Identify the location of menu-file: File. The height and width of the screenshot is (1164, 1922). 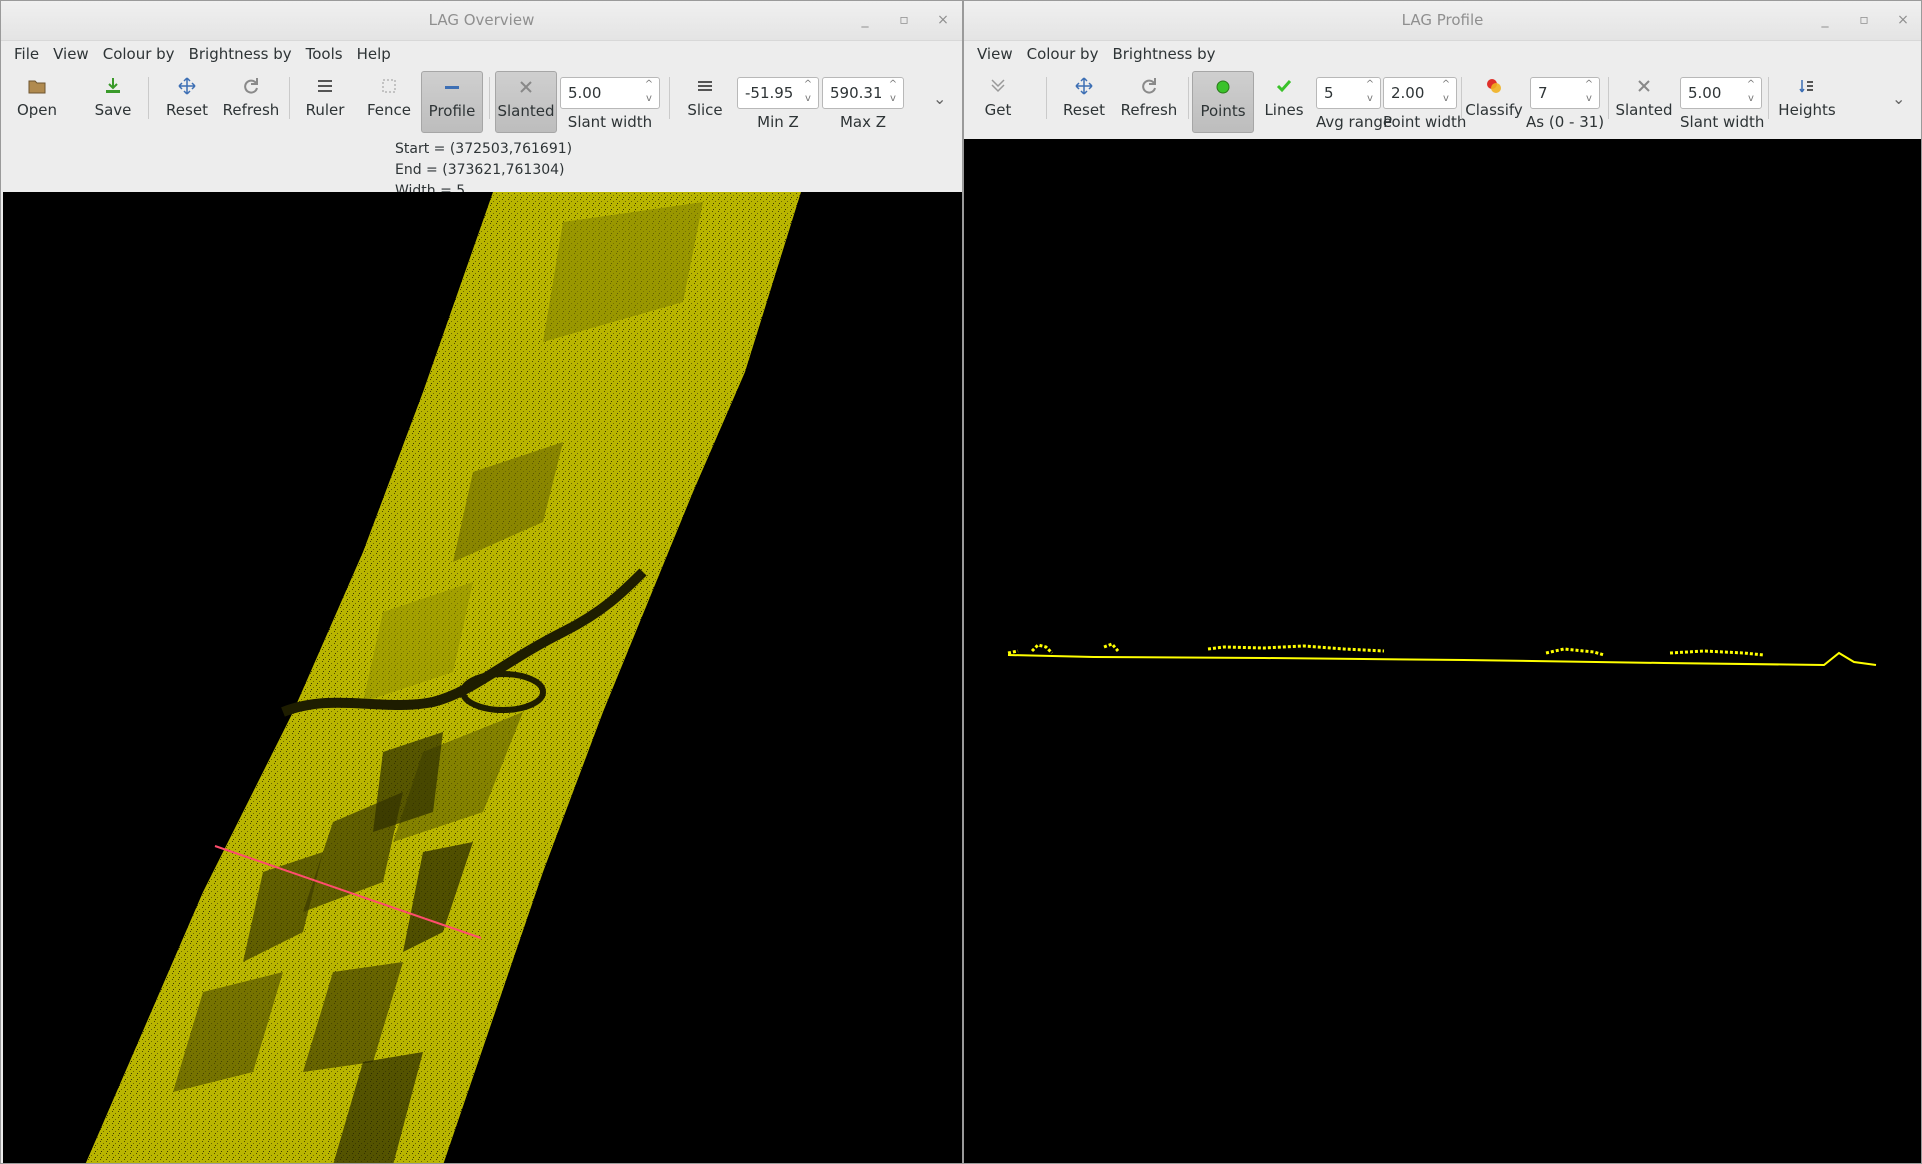
(26, 54).